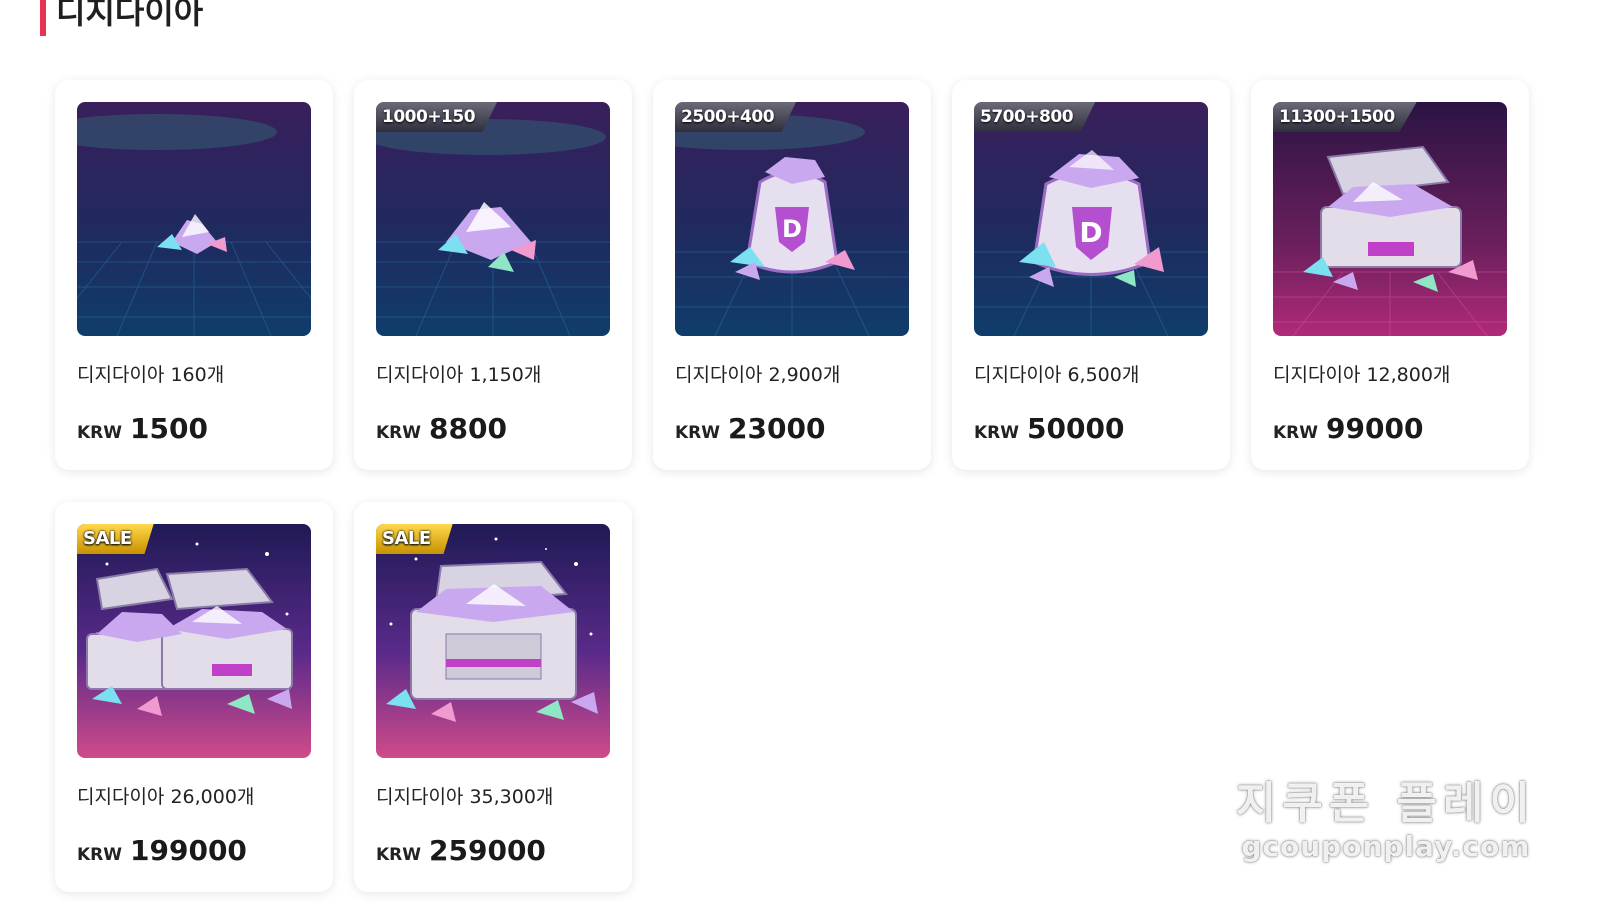 The height and width of the screenshot is (919, 1600). I want to click on product-image: D 5700+800, so click(1091, 219).